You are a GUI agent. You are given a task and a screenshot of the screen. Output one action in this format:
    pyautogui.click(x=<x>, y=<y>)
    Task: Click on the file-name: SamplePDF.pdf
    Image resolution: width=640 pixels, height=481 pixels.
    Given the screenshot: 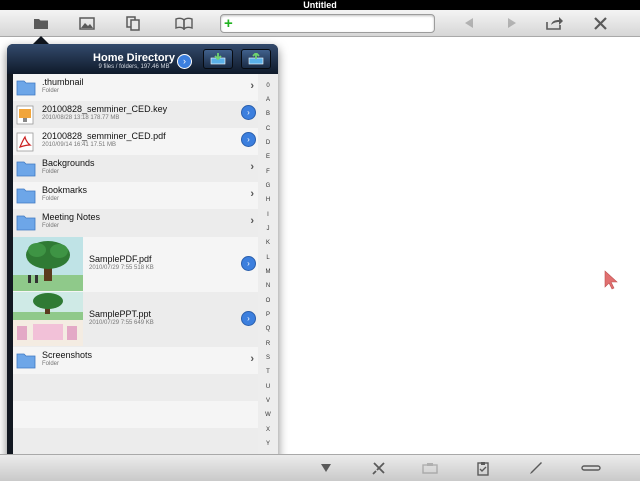 What is the action you would take?
    pyautogui.click(x=120, y=259)
    